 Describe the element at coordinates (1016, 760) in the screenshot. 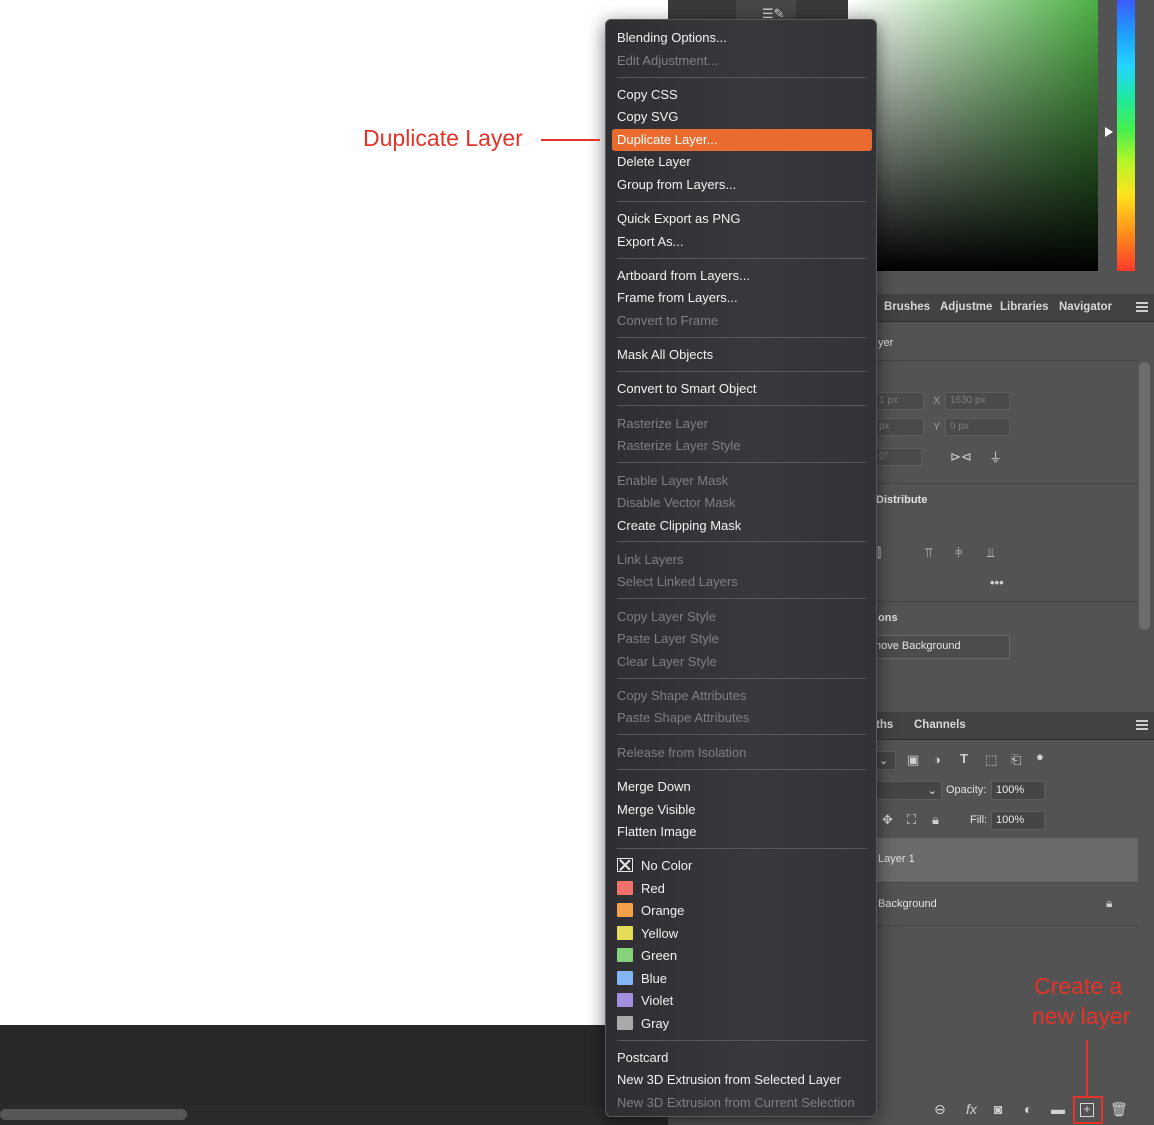

I see `smart-object-filter-icon: ⎗` at that location.